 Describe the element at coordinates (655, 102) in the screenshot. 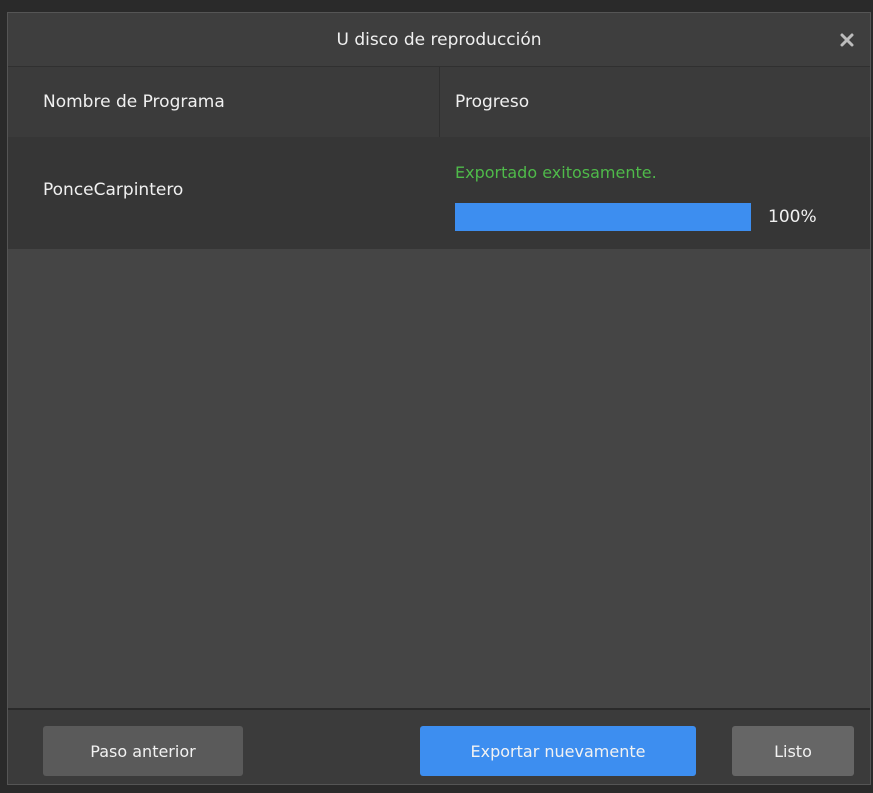

I see `column-header-progress: Progreso` at that location.